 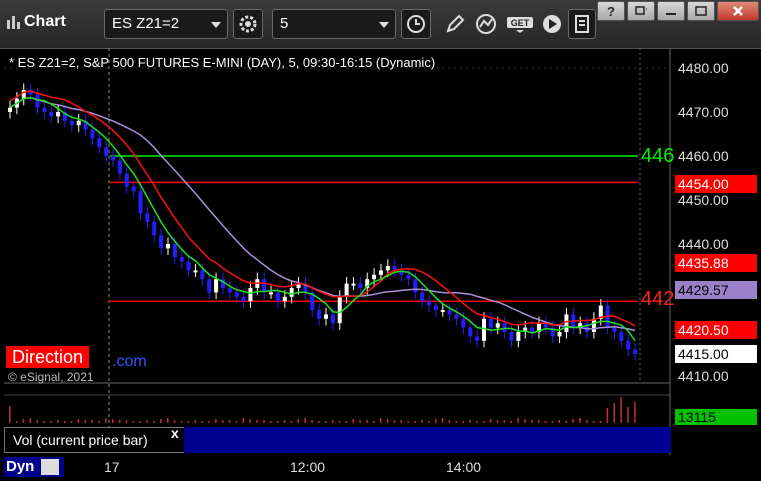 What do you see at coordinates (703, 112) in the screenshot?
I see `y-tick-label: 4470.00` at bounding box center [703, 112].